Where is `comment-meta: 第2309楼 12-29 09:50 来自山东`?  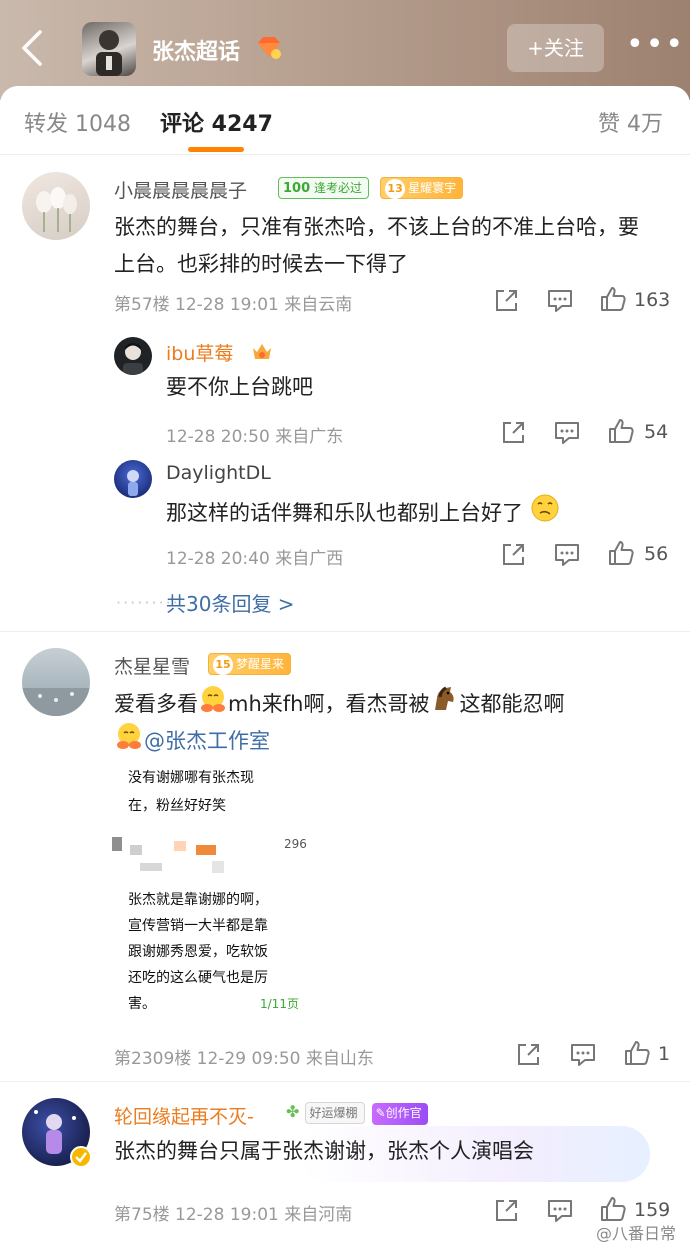
comment-meta: 第2309楼 12-29 09:50 来自山东 is located at coordinates (244, 1059).